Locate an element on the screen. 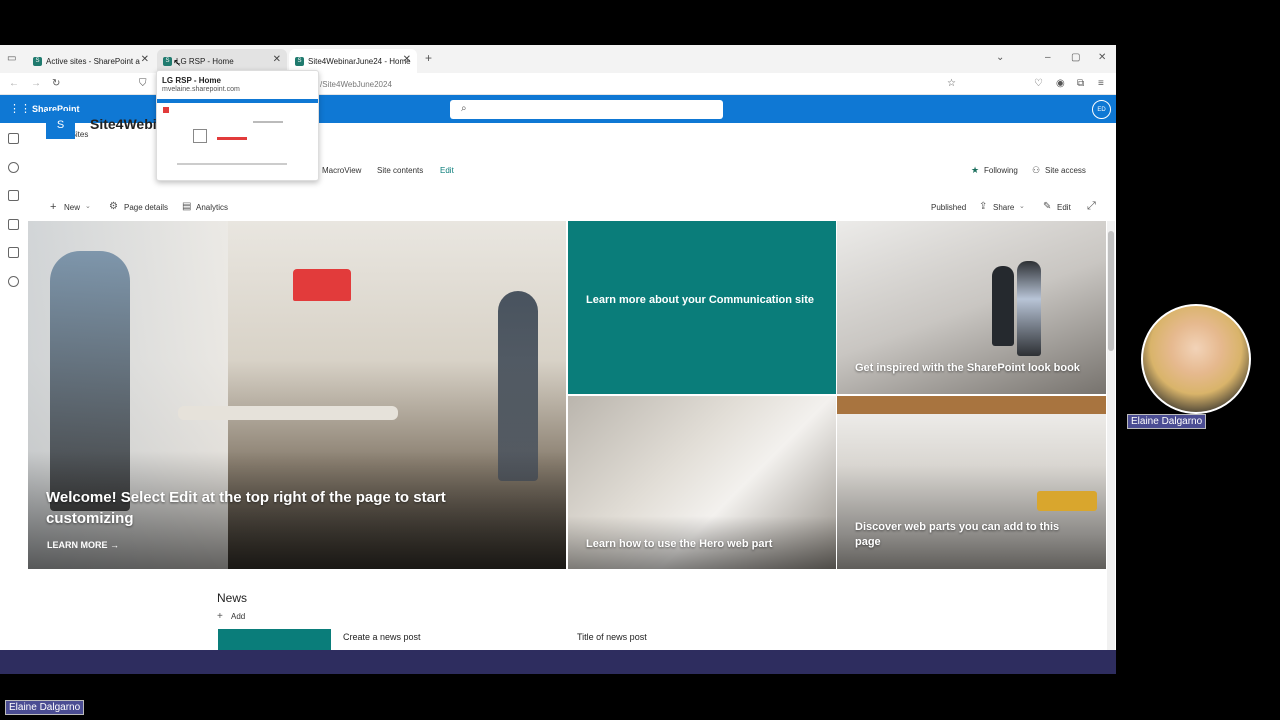 The width and height of the screenshot is (1280, 720). speaker-name-badge: Elaine Dalgarno is located at coordinates (1167, 421).